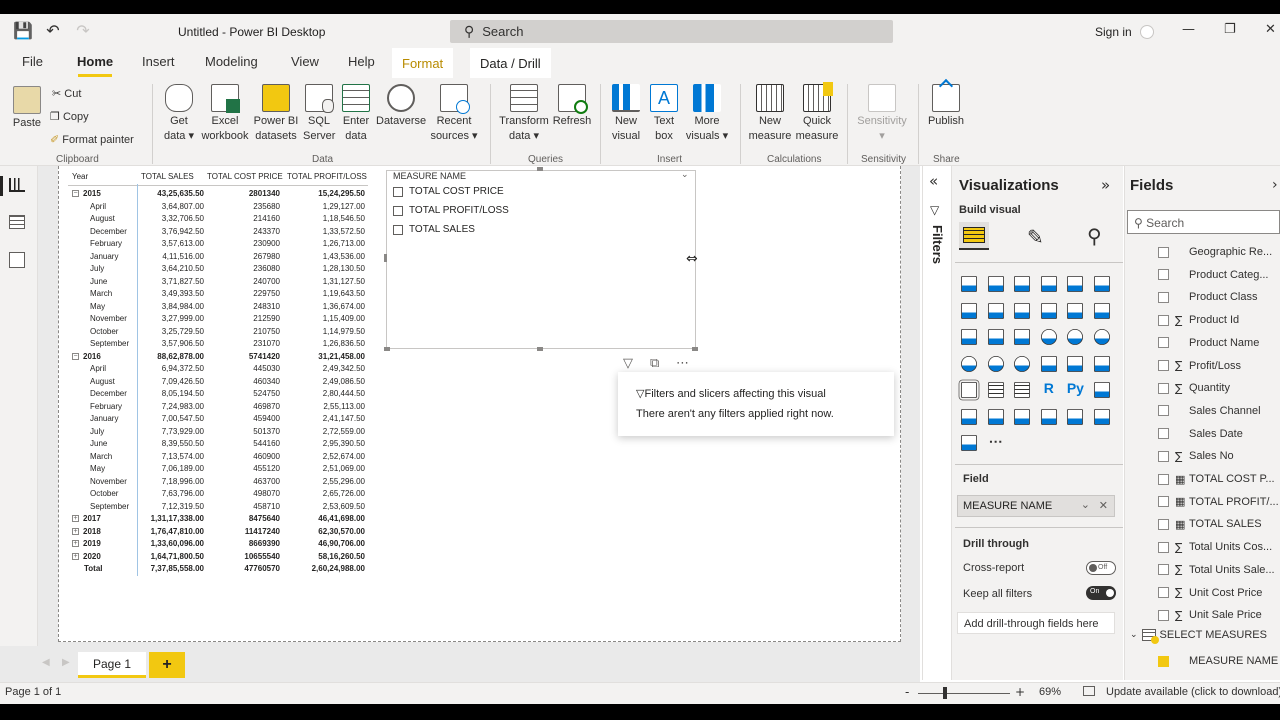 This screenshot has width=1280, height=720. Describe the element at coordinates (1219, 297) in the screenshot. I see `field-item: Product Class` at that location.